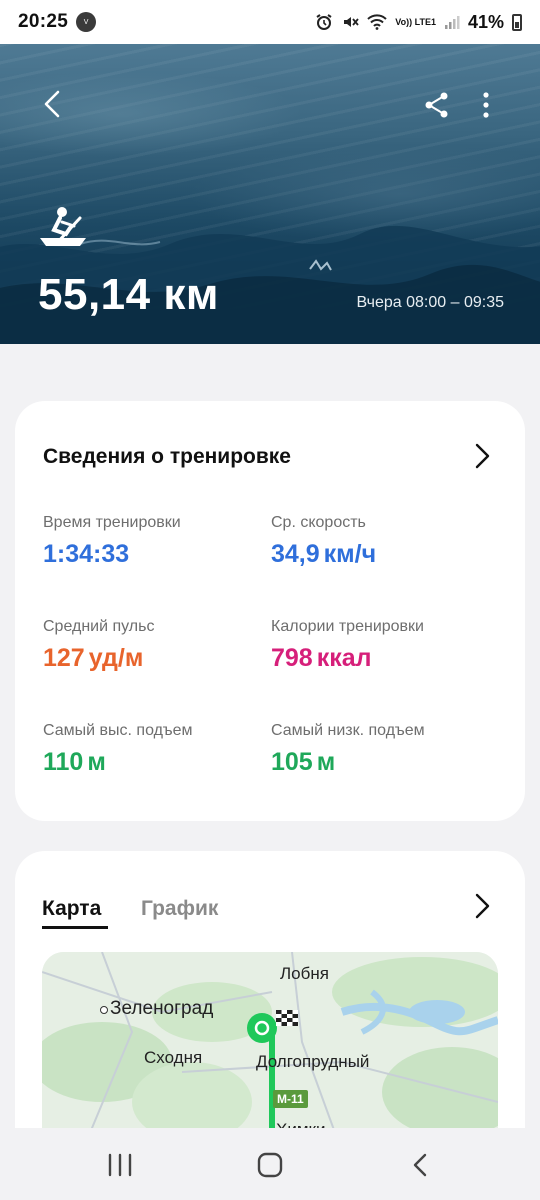 This screenshot has height=1200, width=540. What do you see at coordinates (112, 522) in the screenshot?
I see `stat-label-duration: Время тренировки` at bounding box center [112, 522].